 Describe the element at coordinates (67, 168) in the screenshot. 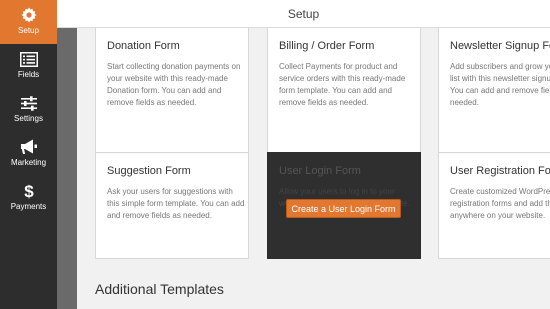

I see `gutter` at that location.